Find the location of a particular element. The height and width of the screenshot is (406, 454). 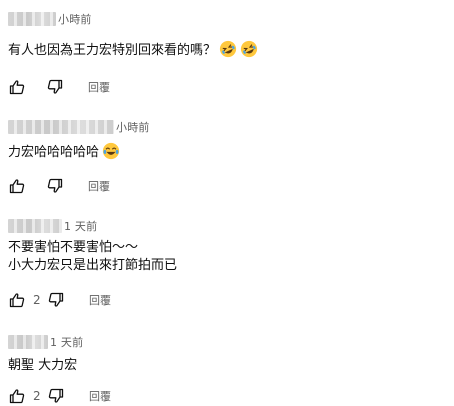

comment-text: 力宏哈哈哈哈哈 is located at coordinates (64, 152).